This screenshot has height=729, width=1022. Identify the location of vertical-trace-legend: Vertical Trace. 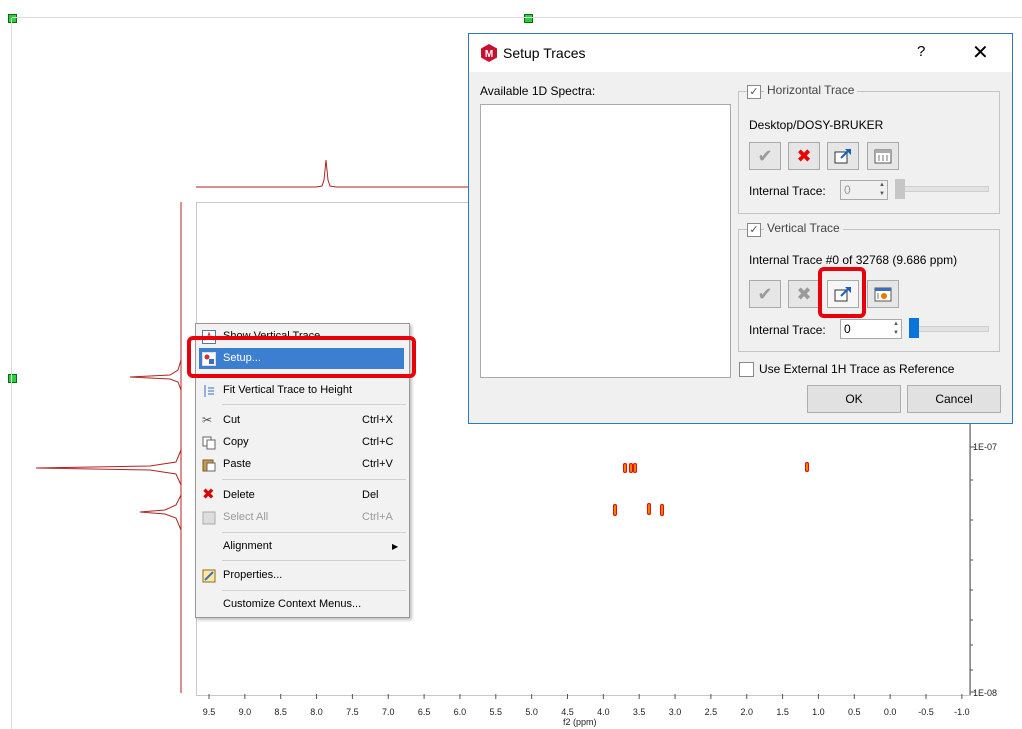
(803, 228).